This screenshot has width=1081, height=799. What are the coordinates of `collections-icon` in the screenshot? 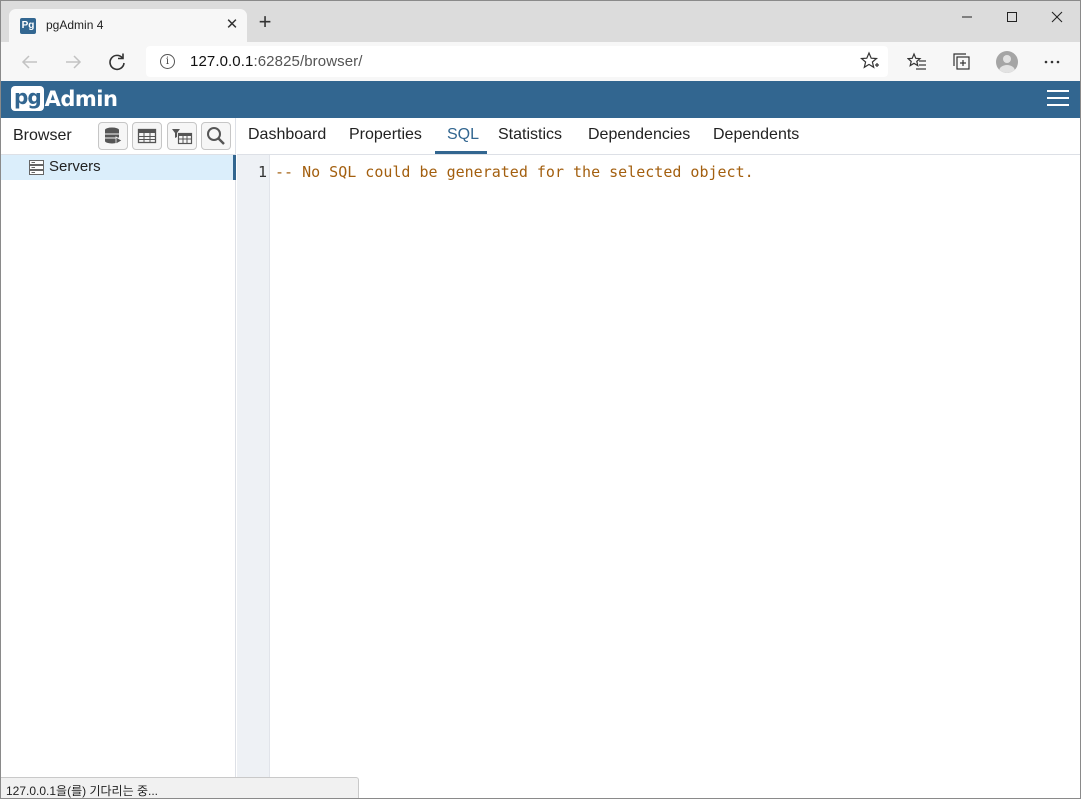 It's located at (961, 61).